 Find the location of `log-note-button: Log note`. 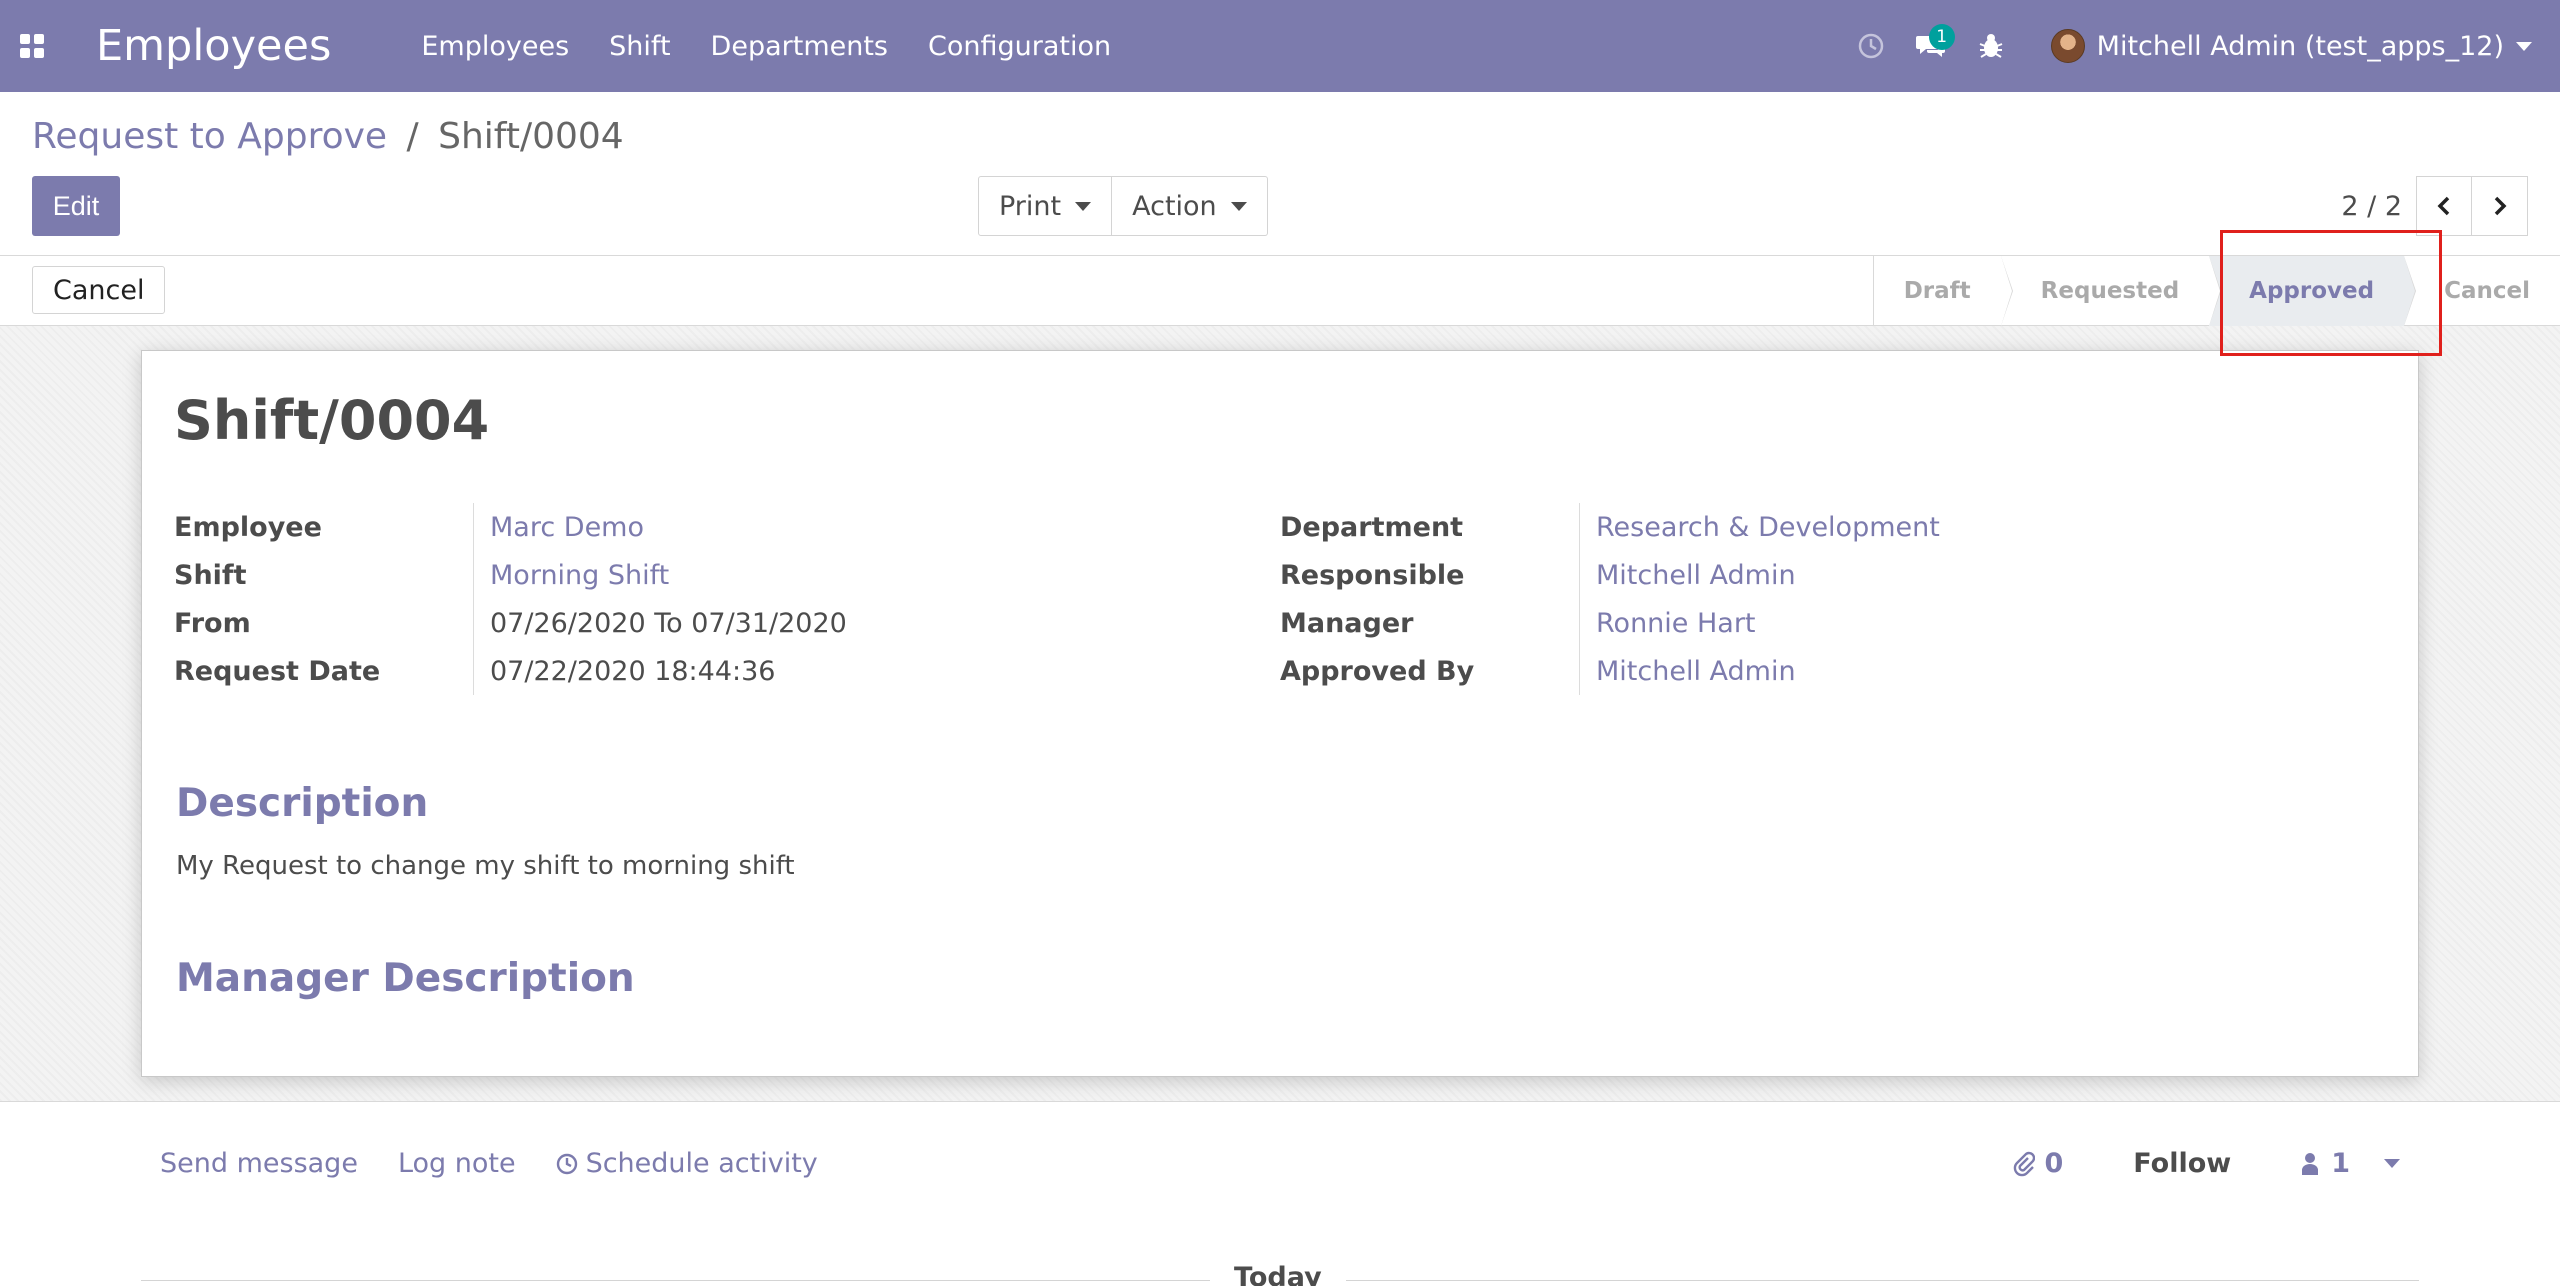

log-note-button: Log note is located at coordinates (457, 1163).